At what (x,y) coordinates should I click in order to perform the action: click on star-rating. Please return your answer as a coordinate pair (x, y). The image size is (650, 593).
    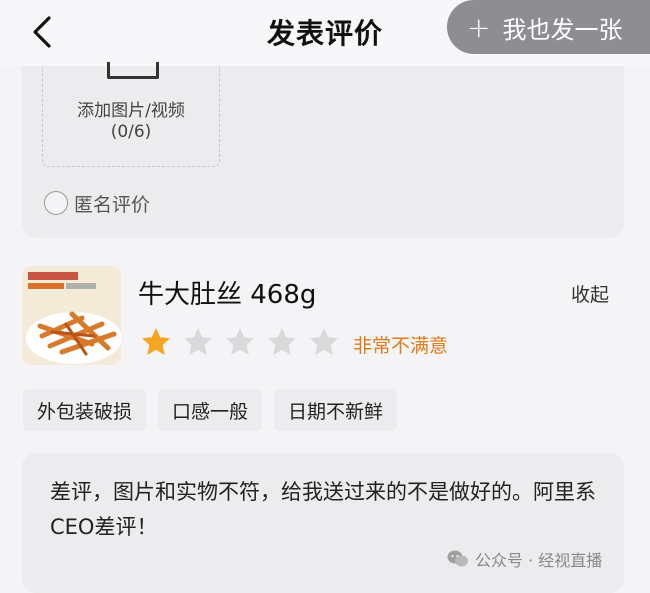
    Looking at the image, I should click on (240, 342).